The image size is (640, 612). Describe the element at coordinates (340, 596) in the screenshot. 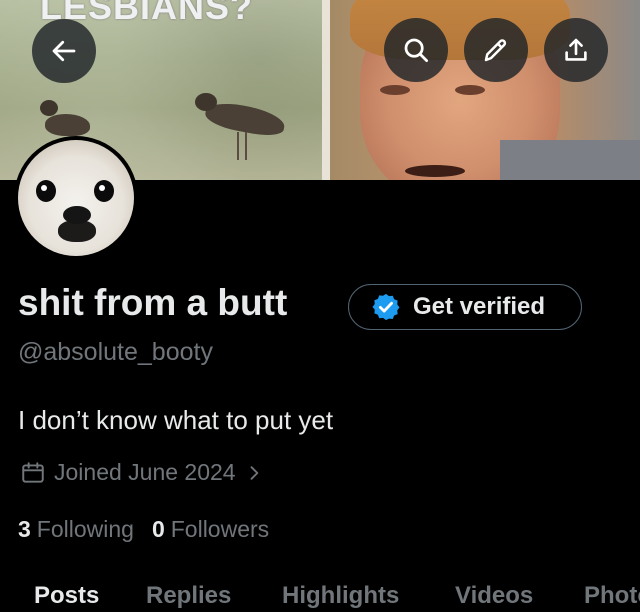

I see `tab-highlights: Highlights` at that location.